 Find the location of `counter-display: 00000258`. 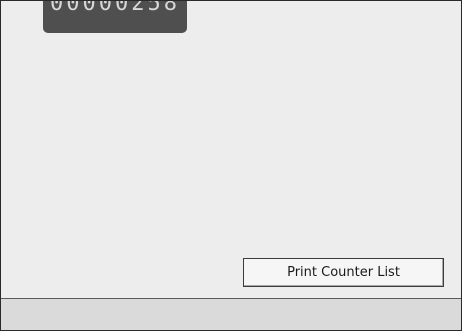

counter-display: 00000258 is located at coordinates (115, 16).